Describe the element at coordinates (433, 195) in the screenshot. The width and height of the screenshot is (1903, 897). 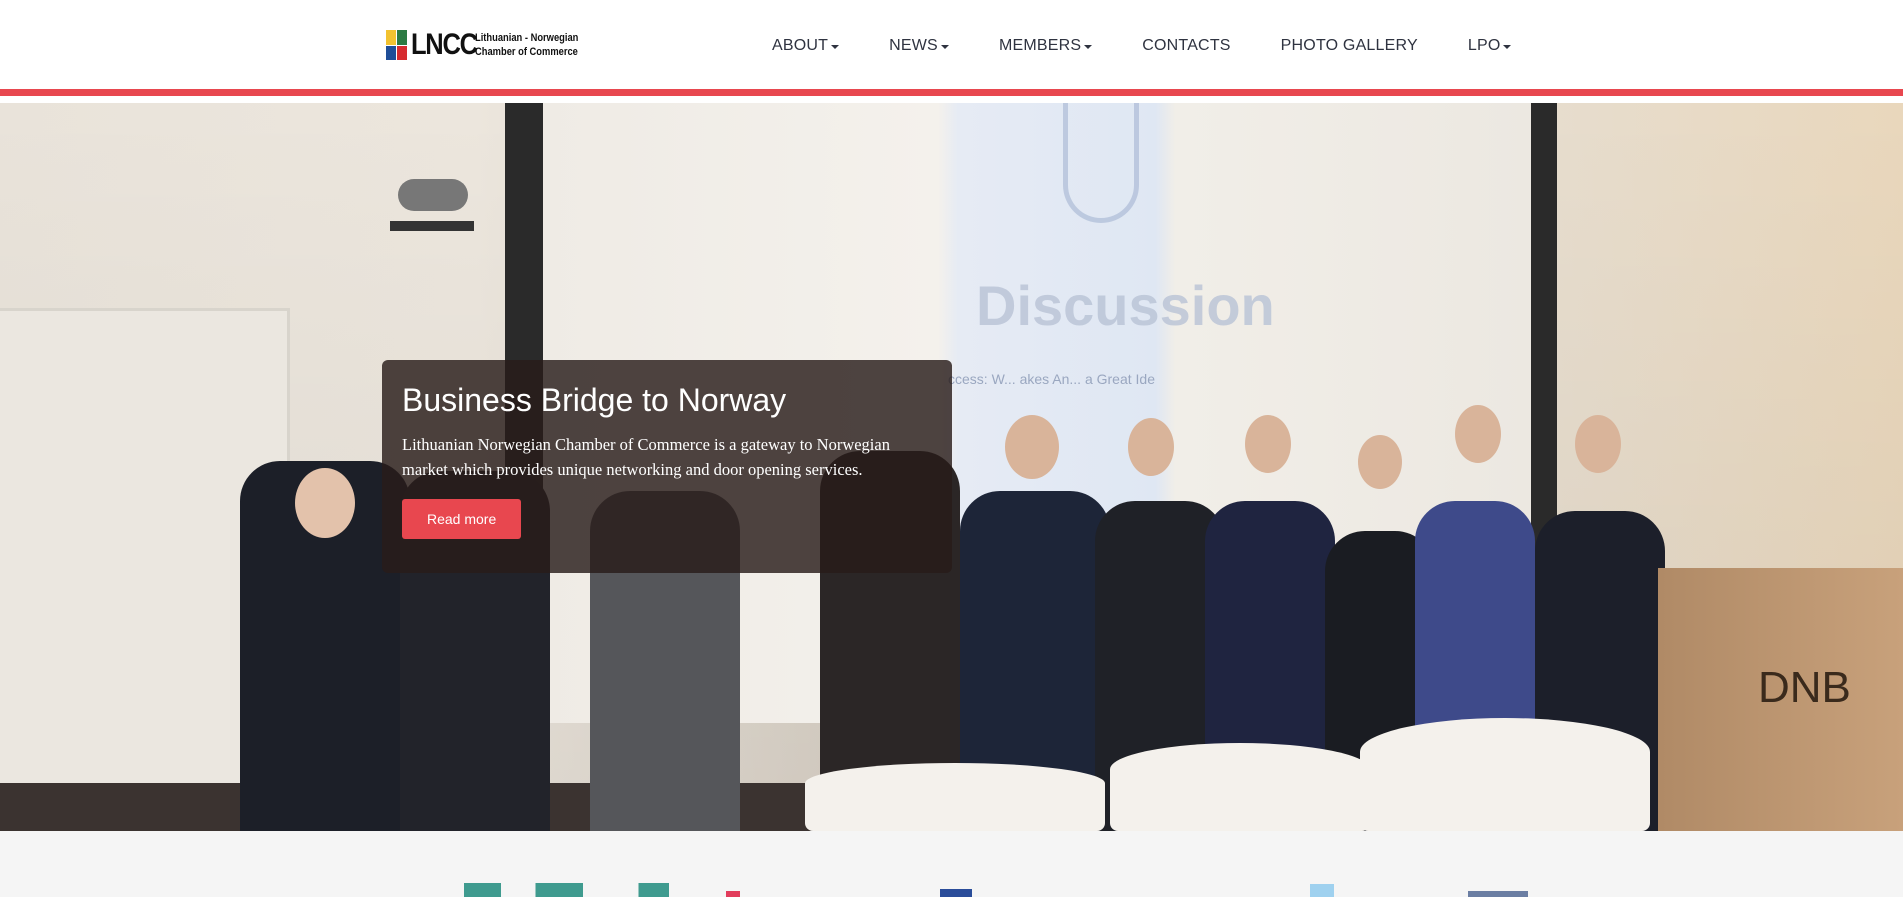
I see `camera-icon` at that location.